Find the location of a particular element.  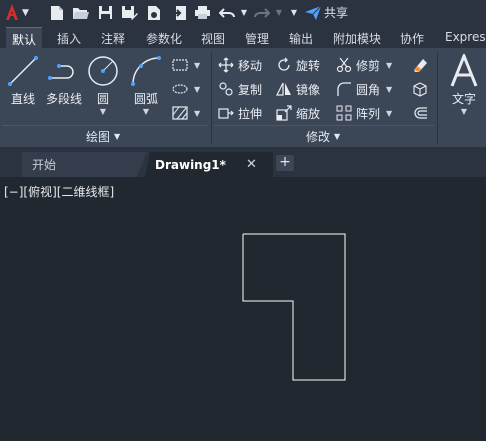

modify-panel-title: 修改 ▼ is located at coordinates (323, 136).